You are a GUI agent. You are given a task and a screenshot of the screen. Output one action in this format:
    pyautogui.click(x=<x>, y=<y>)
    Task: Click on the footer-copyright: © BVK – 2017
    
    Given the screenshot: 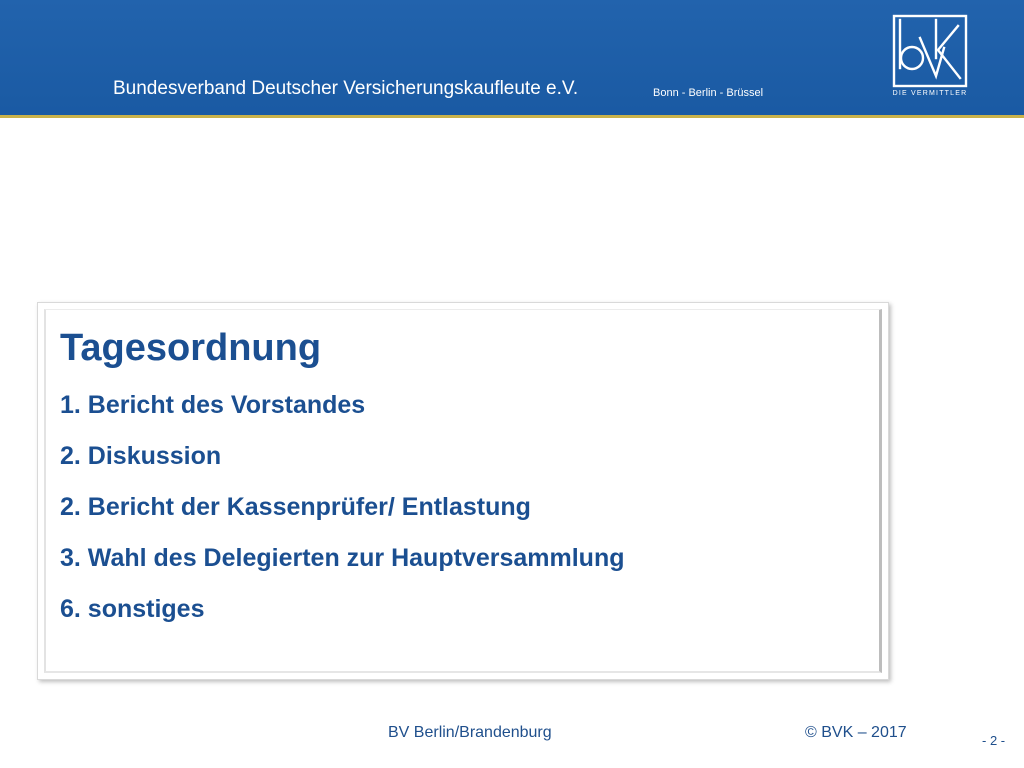 What is the action you would take?
    pyautogui.click(x=856, y=732)
    